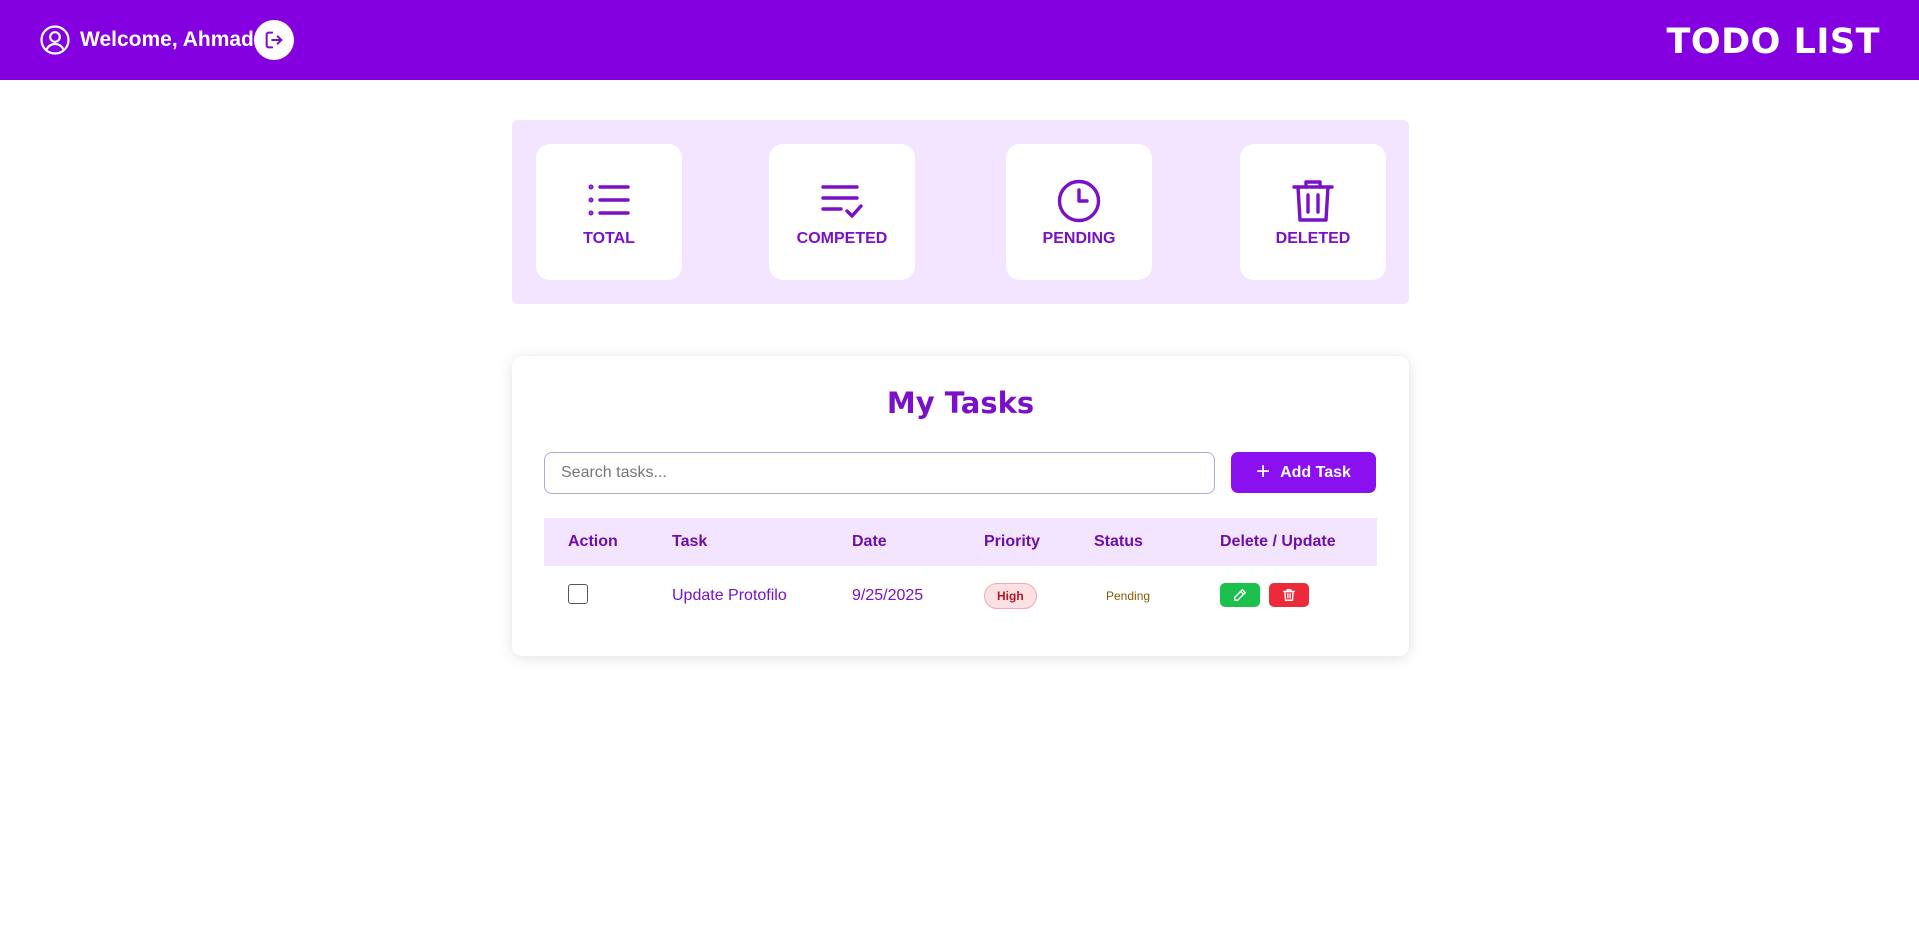 This screenshot has width=1919, height=942. What do you see at coordinates (1079, 238) in the screenshot?
I see `stat-label-pending: PENDING` at bounding box center [1079, 238].